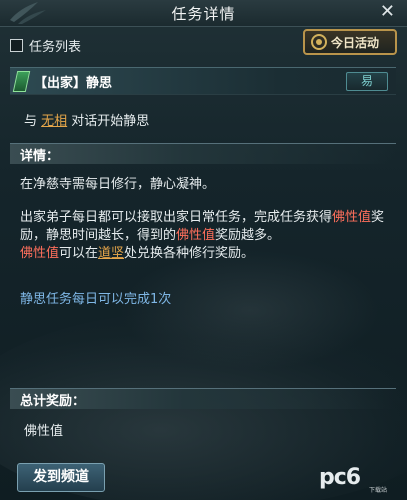  What do you see at coordinates (367, 81) in the screenshot?
I see `difficulty-badge: 易` at bounding box center [367, 81].